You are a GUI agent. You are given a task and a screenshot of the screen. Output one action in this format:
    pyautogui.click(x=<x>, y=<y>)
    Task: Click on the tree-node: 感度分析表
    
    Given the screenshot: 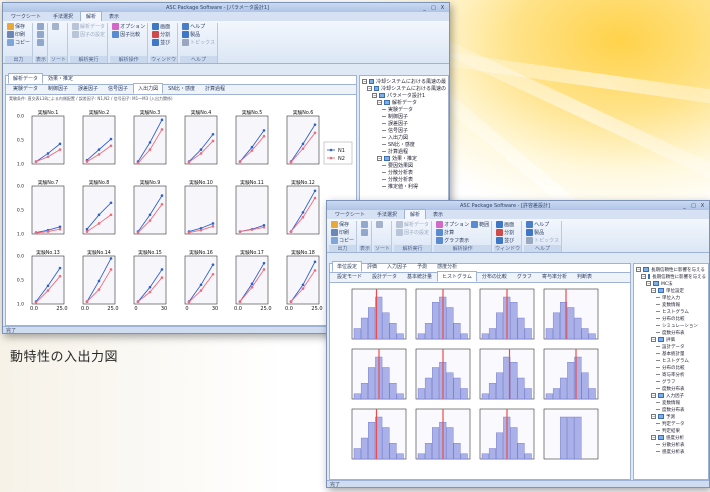 What is the action you would take?
    pyautogui.click(x=671, y=451)
    